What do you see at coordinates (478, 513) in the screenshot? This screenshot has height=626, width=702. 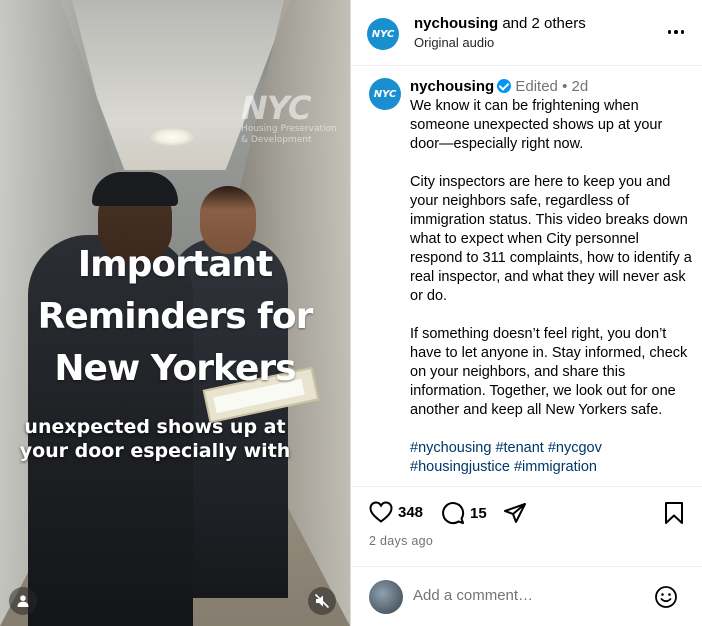 I see `comment-count: 15` at bounding box center [478, 513].